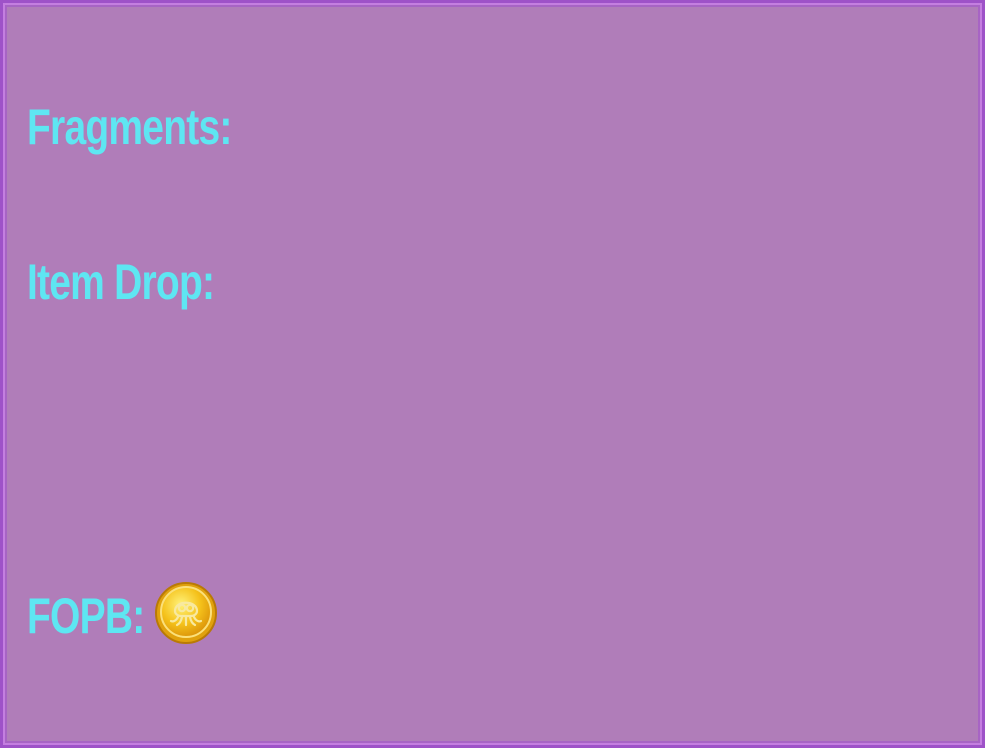 This screenshot has height=748, width=985. Describe the element at coordinates (121, 282) in the screenshot. I see `item-drop-label: Item Drop:` at that location.